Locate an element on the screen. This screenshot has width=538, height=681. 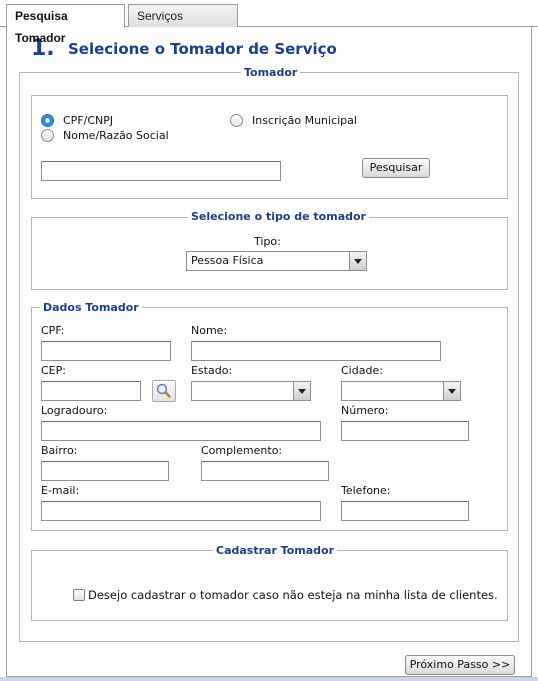
radio-nome-razao-social-label: Nome/Razão Social is located at coordinates (116, 135).